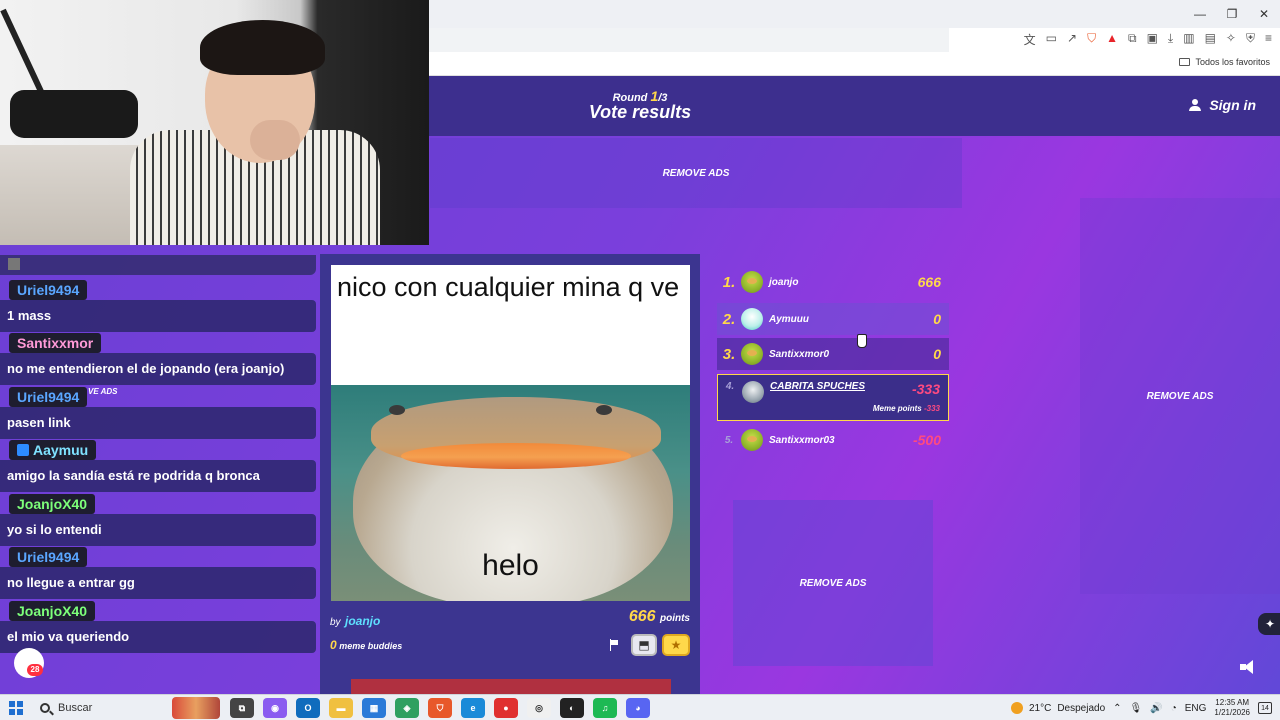 This screenshot has width=1280, height=720. I want to click on outlook-icon: O, so click(308, 708).